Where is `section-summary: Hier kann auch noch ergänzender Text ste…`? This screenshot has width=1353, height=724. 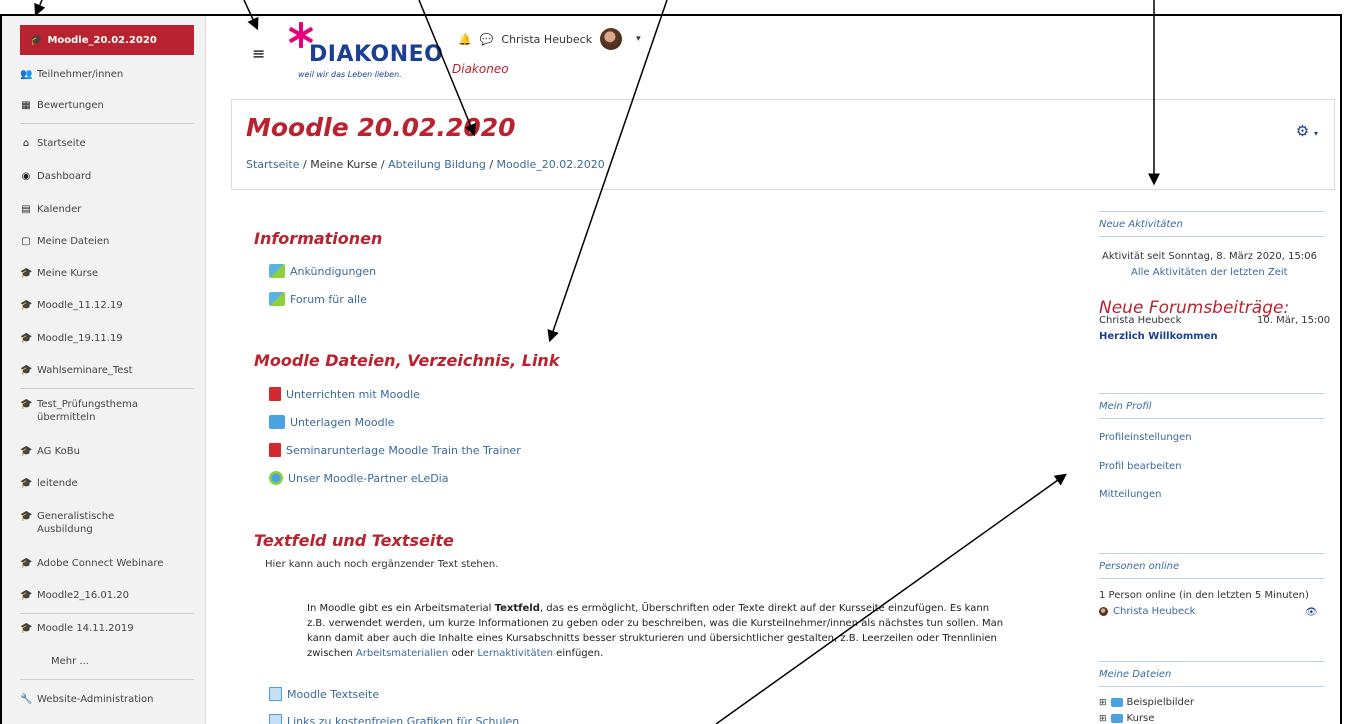 section-summary: Hier kann auch noch ergänzender Text ste… is located at coordinates (382, 564).